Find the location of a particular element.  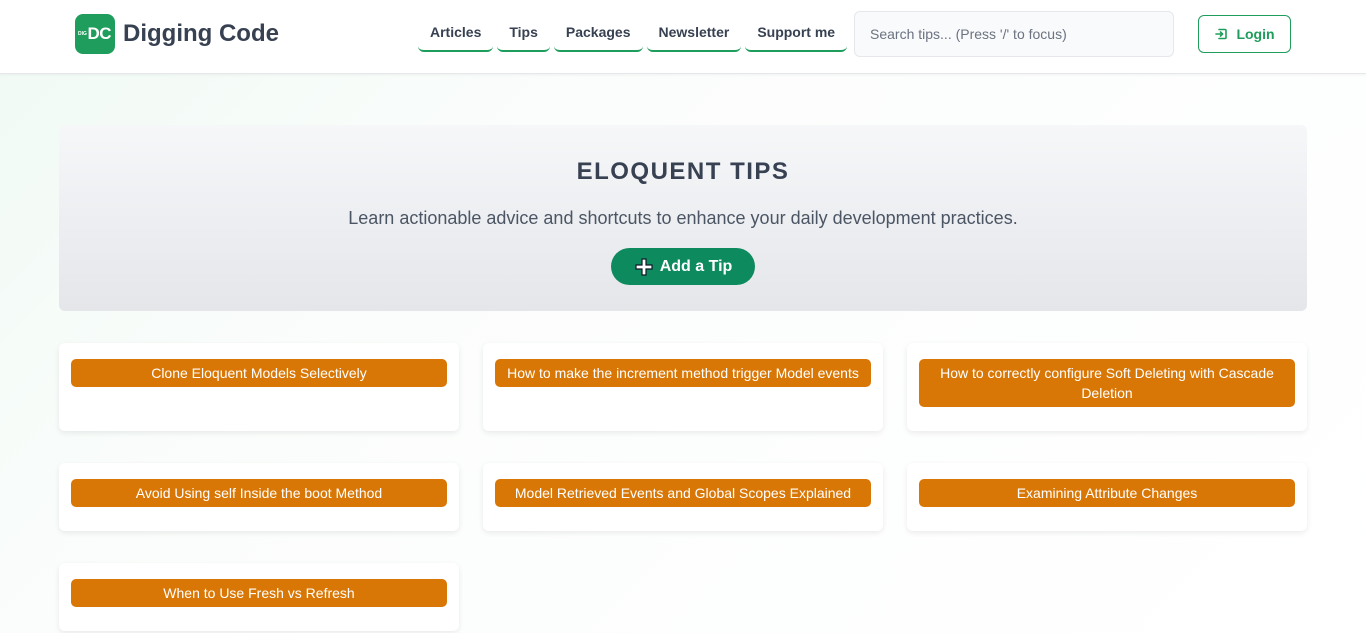

page-title: ELOQUENT TIPS is located at coordinates (683, 171).